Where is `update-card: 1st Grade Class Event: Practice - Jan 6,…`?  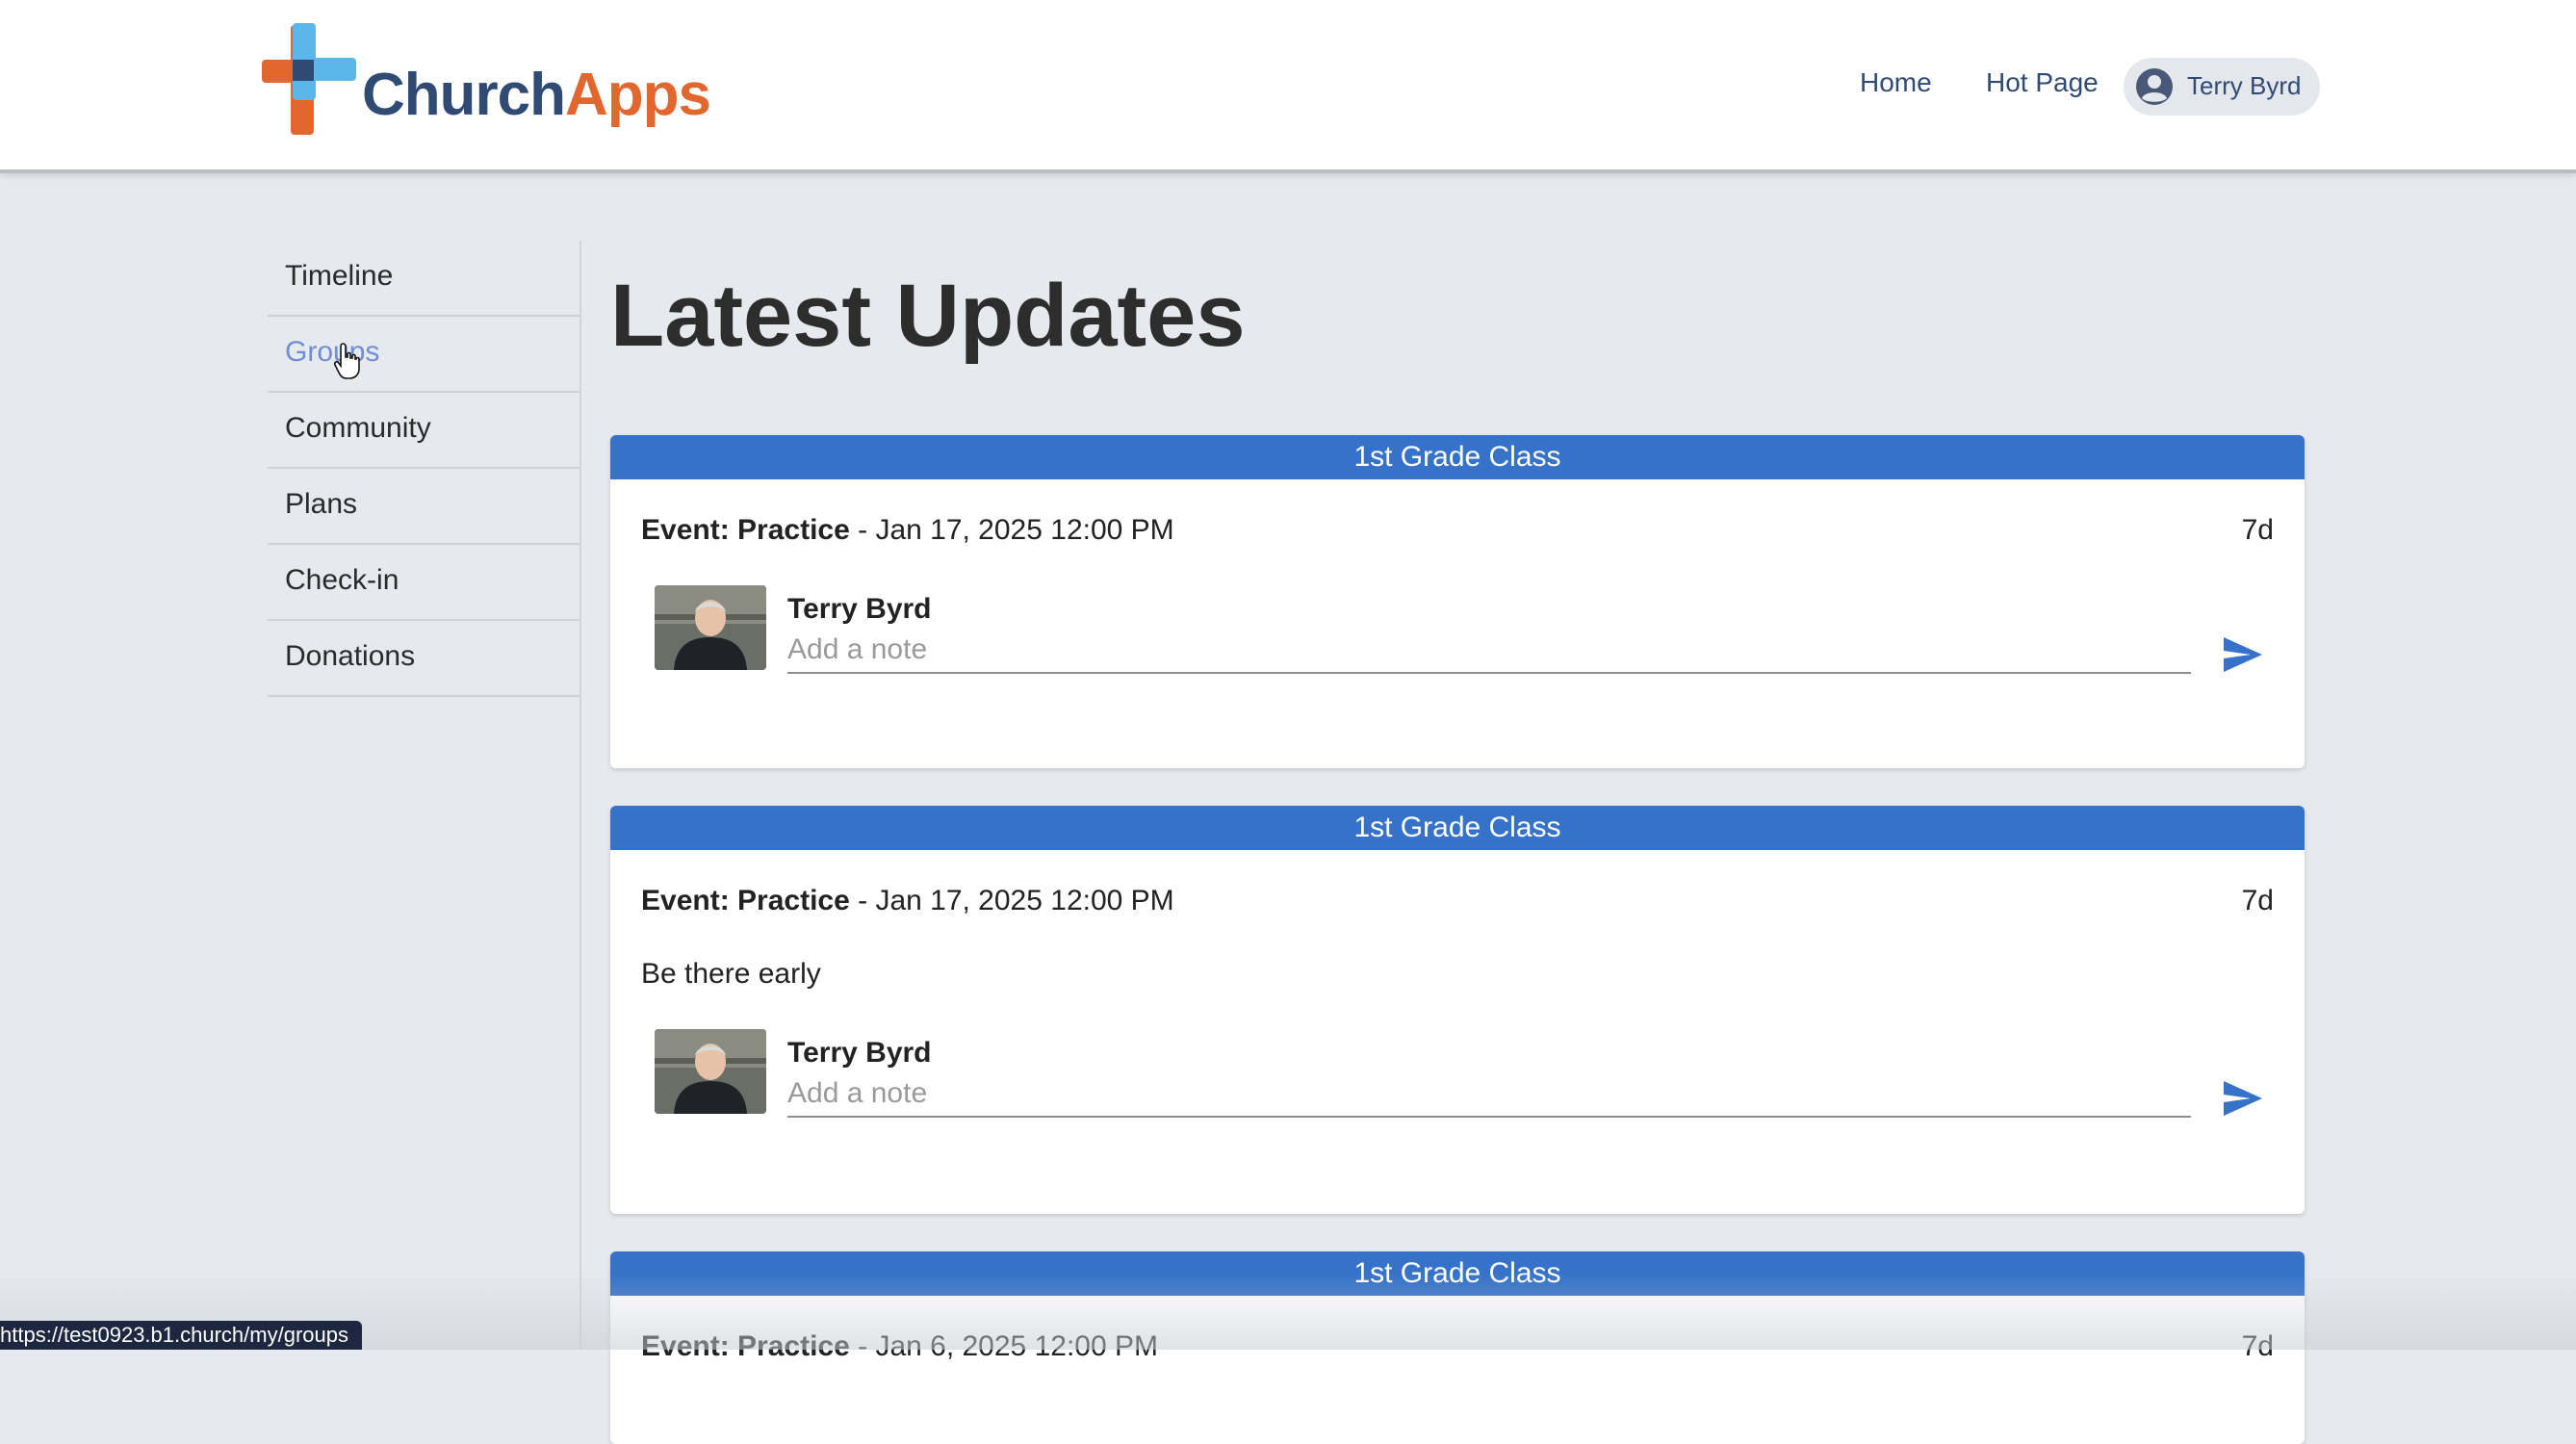
update-card: 1st Grade Class Event: Practice - Jan 6,… is located at coordinates (1457, 1348).